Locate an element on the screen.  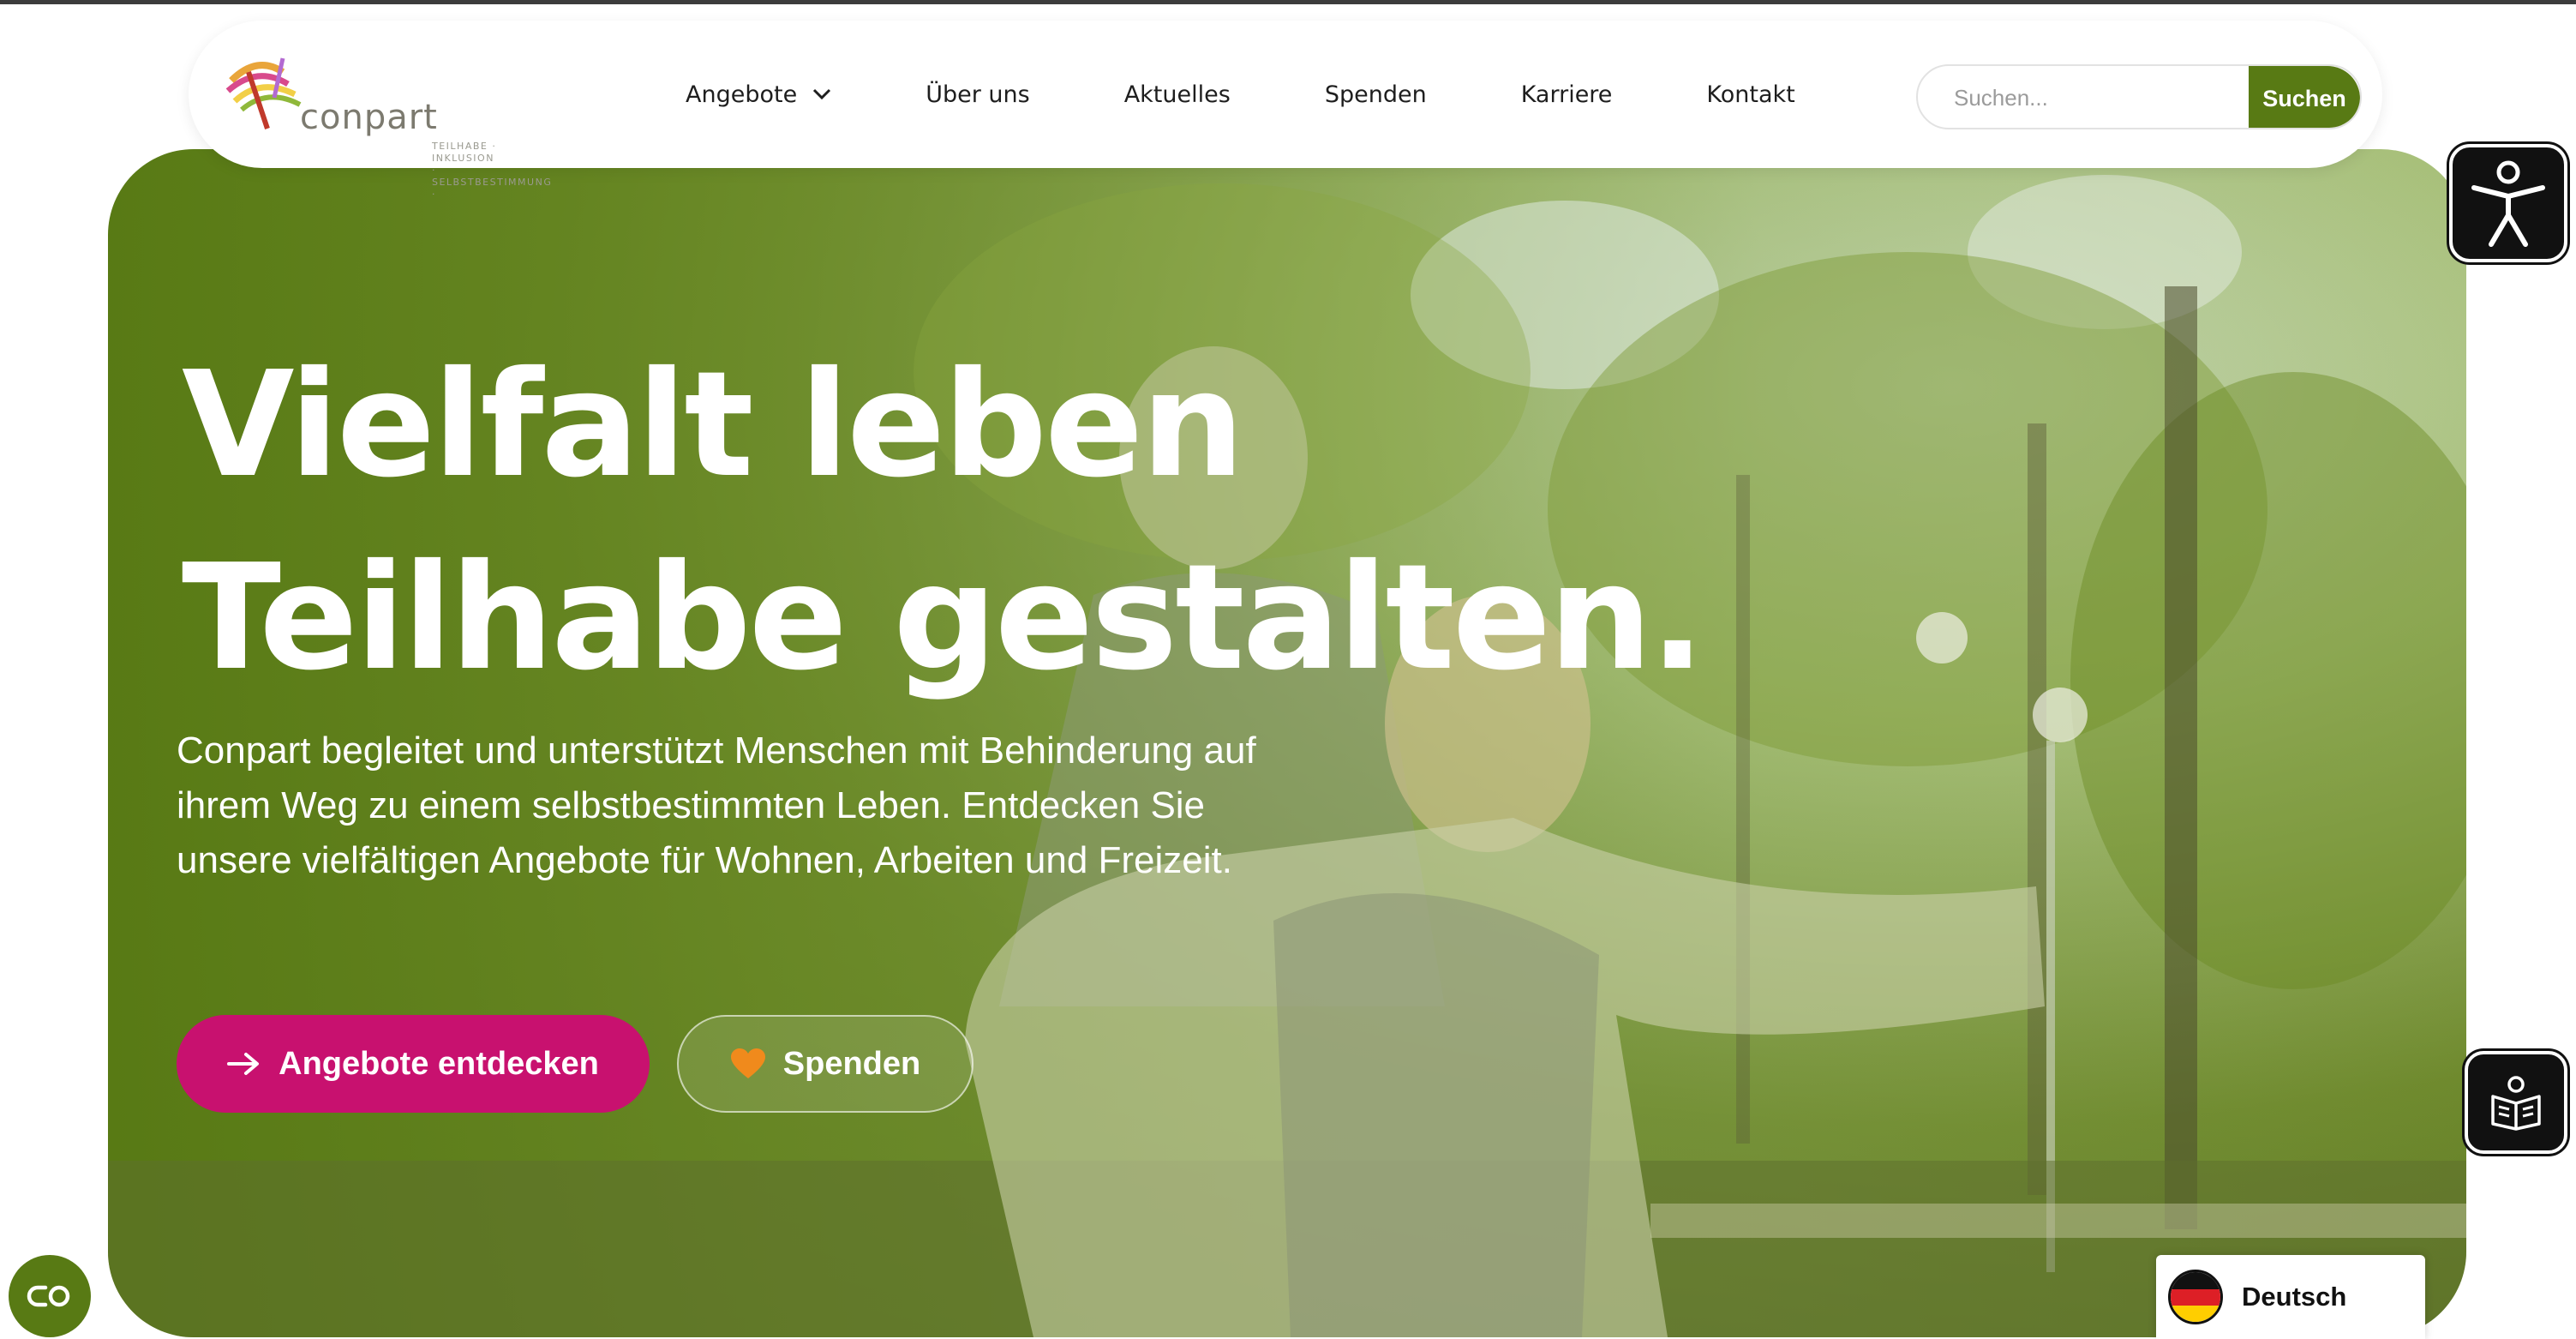
reading-aid-button is located at coordinates (2516, 1102).